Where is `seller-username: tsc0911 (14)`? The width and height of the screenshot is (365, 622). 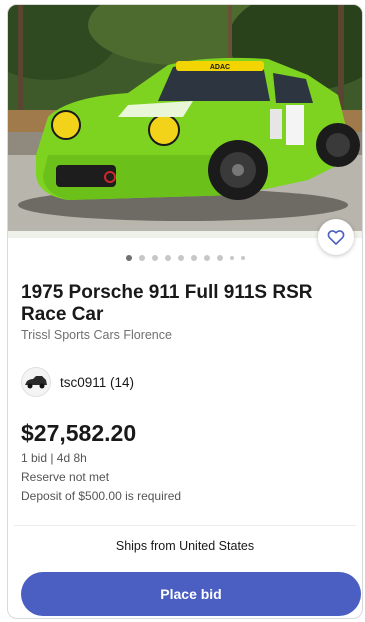
seller-username: tsc0911 (14) is located at coordinates (97, 382).